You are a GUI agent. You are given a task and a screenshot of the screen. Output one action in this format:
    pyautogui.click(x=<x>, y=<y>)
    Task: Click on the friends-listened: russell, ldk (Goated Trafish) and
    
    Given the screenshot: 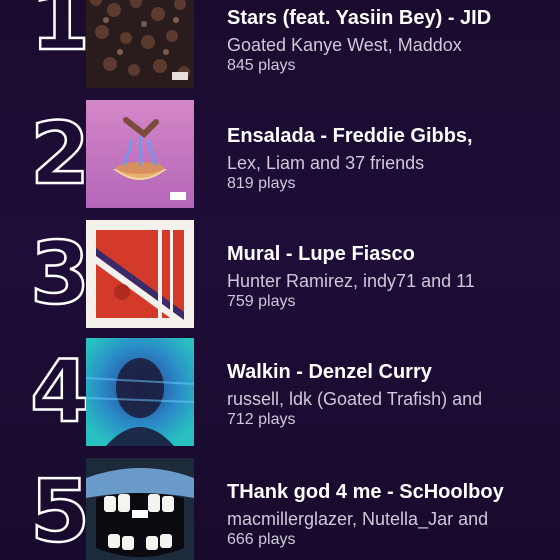 What is the action you would take?
    pyautogui.click(x=355, y=399)
    